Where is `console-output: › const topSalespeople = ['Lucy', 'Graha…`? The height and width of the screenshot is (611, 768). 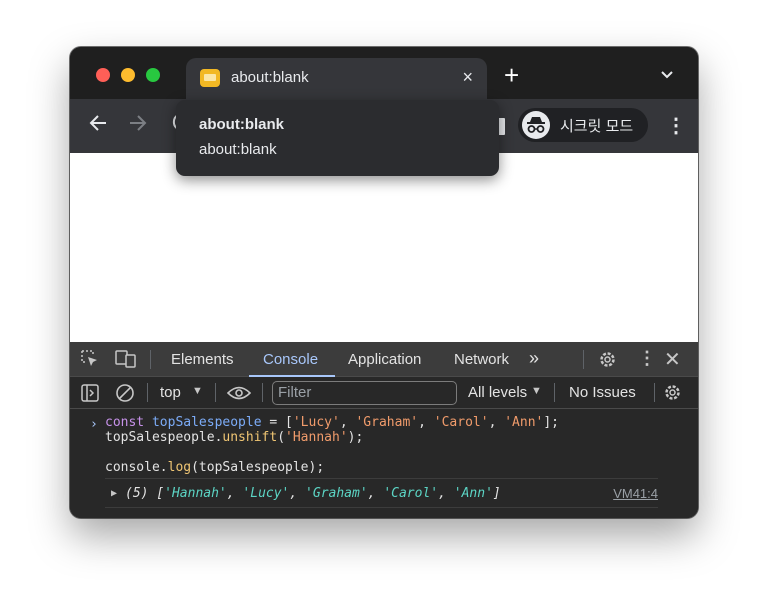 console-output: › const topSalespeople = ['Lucy', 'Graha… is located at coordinates (384, 463).